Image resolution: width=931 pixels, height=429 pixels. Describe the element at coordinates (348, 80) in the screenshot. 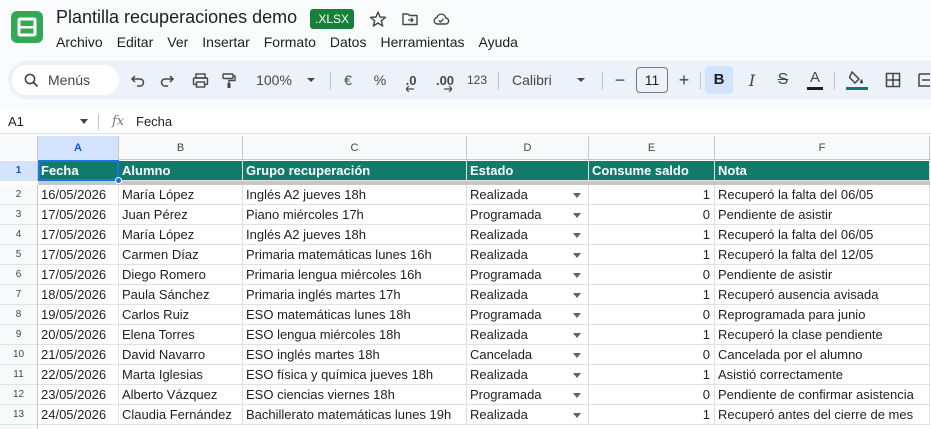

I see `currency-format-button: €` at that location.